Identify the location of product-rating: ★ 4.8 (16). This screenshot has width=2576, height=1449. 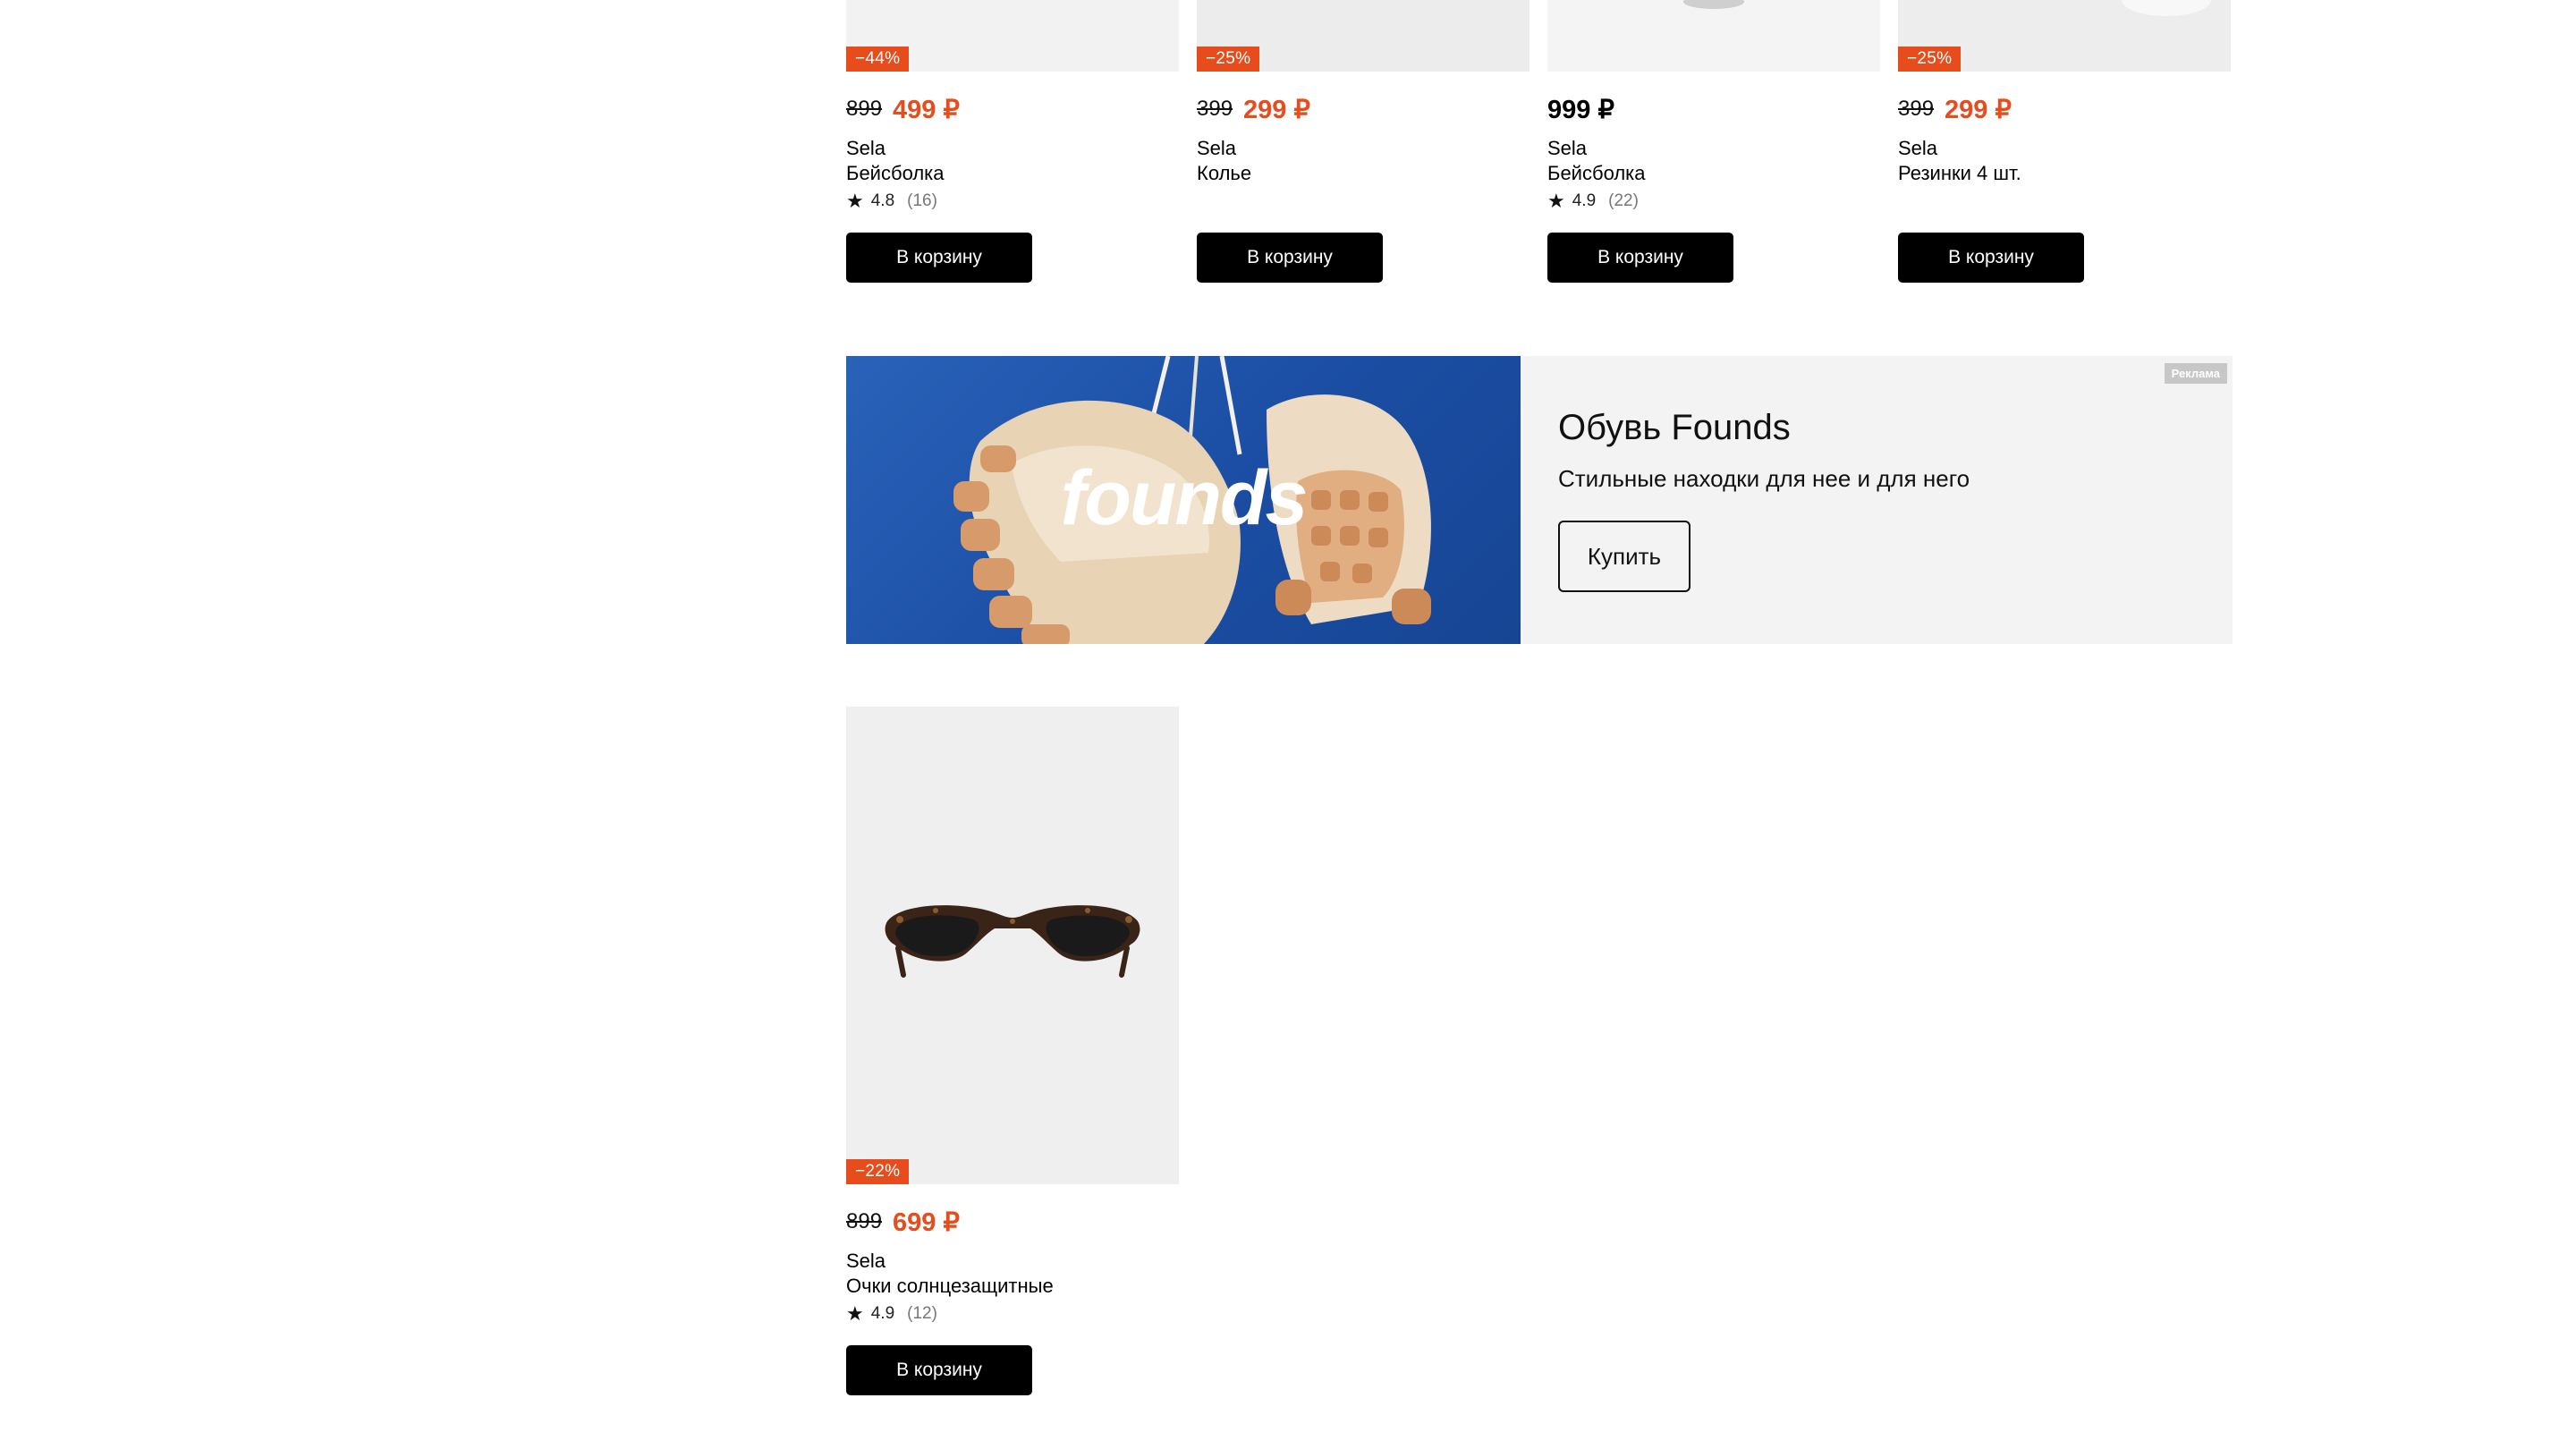
(1012, 201).